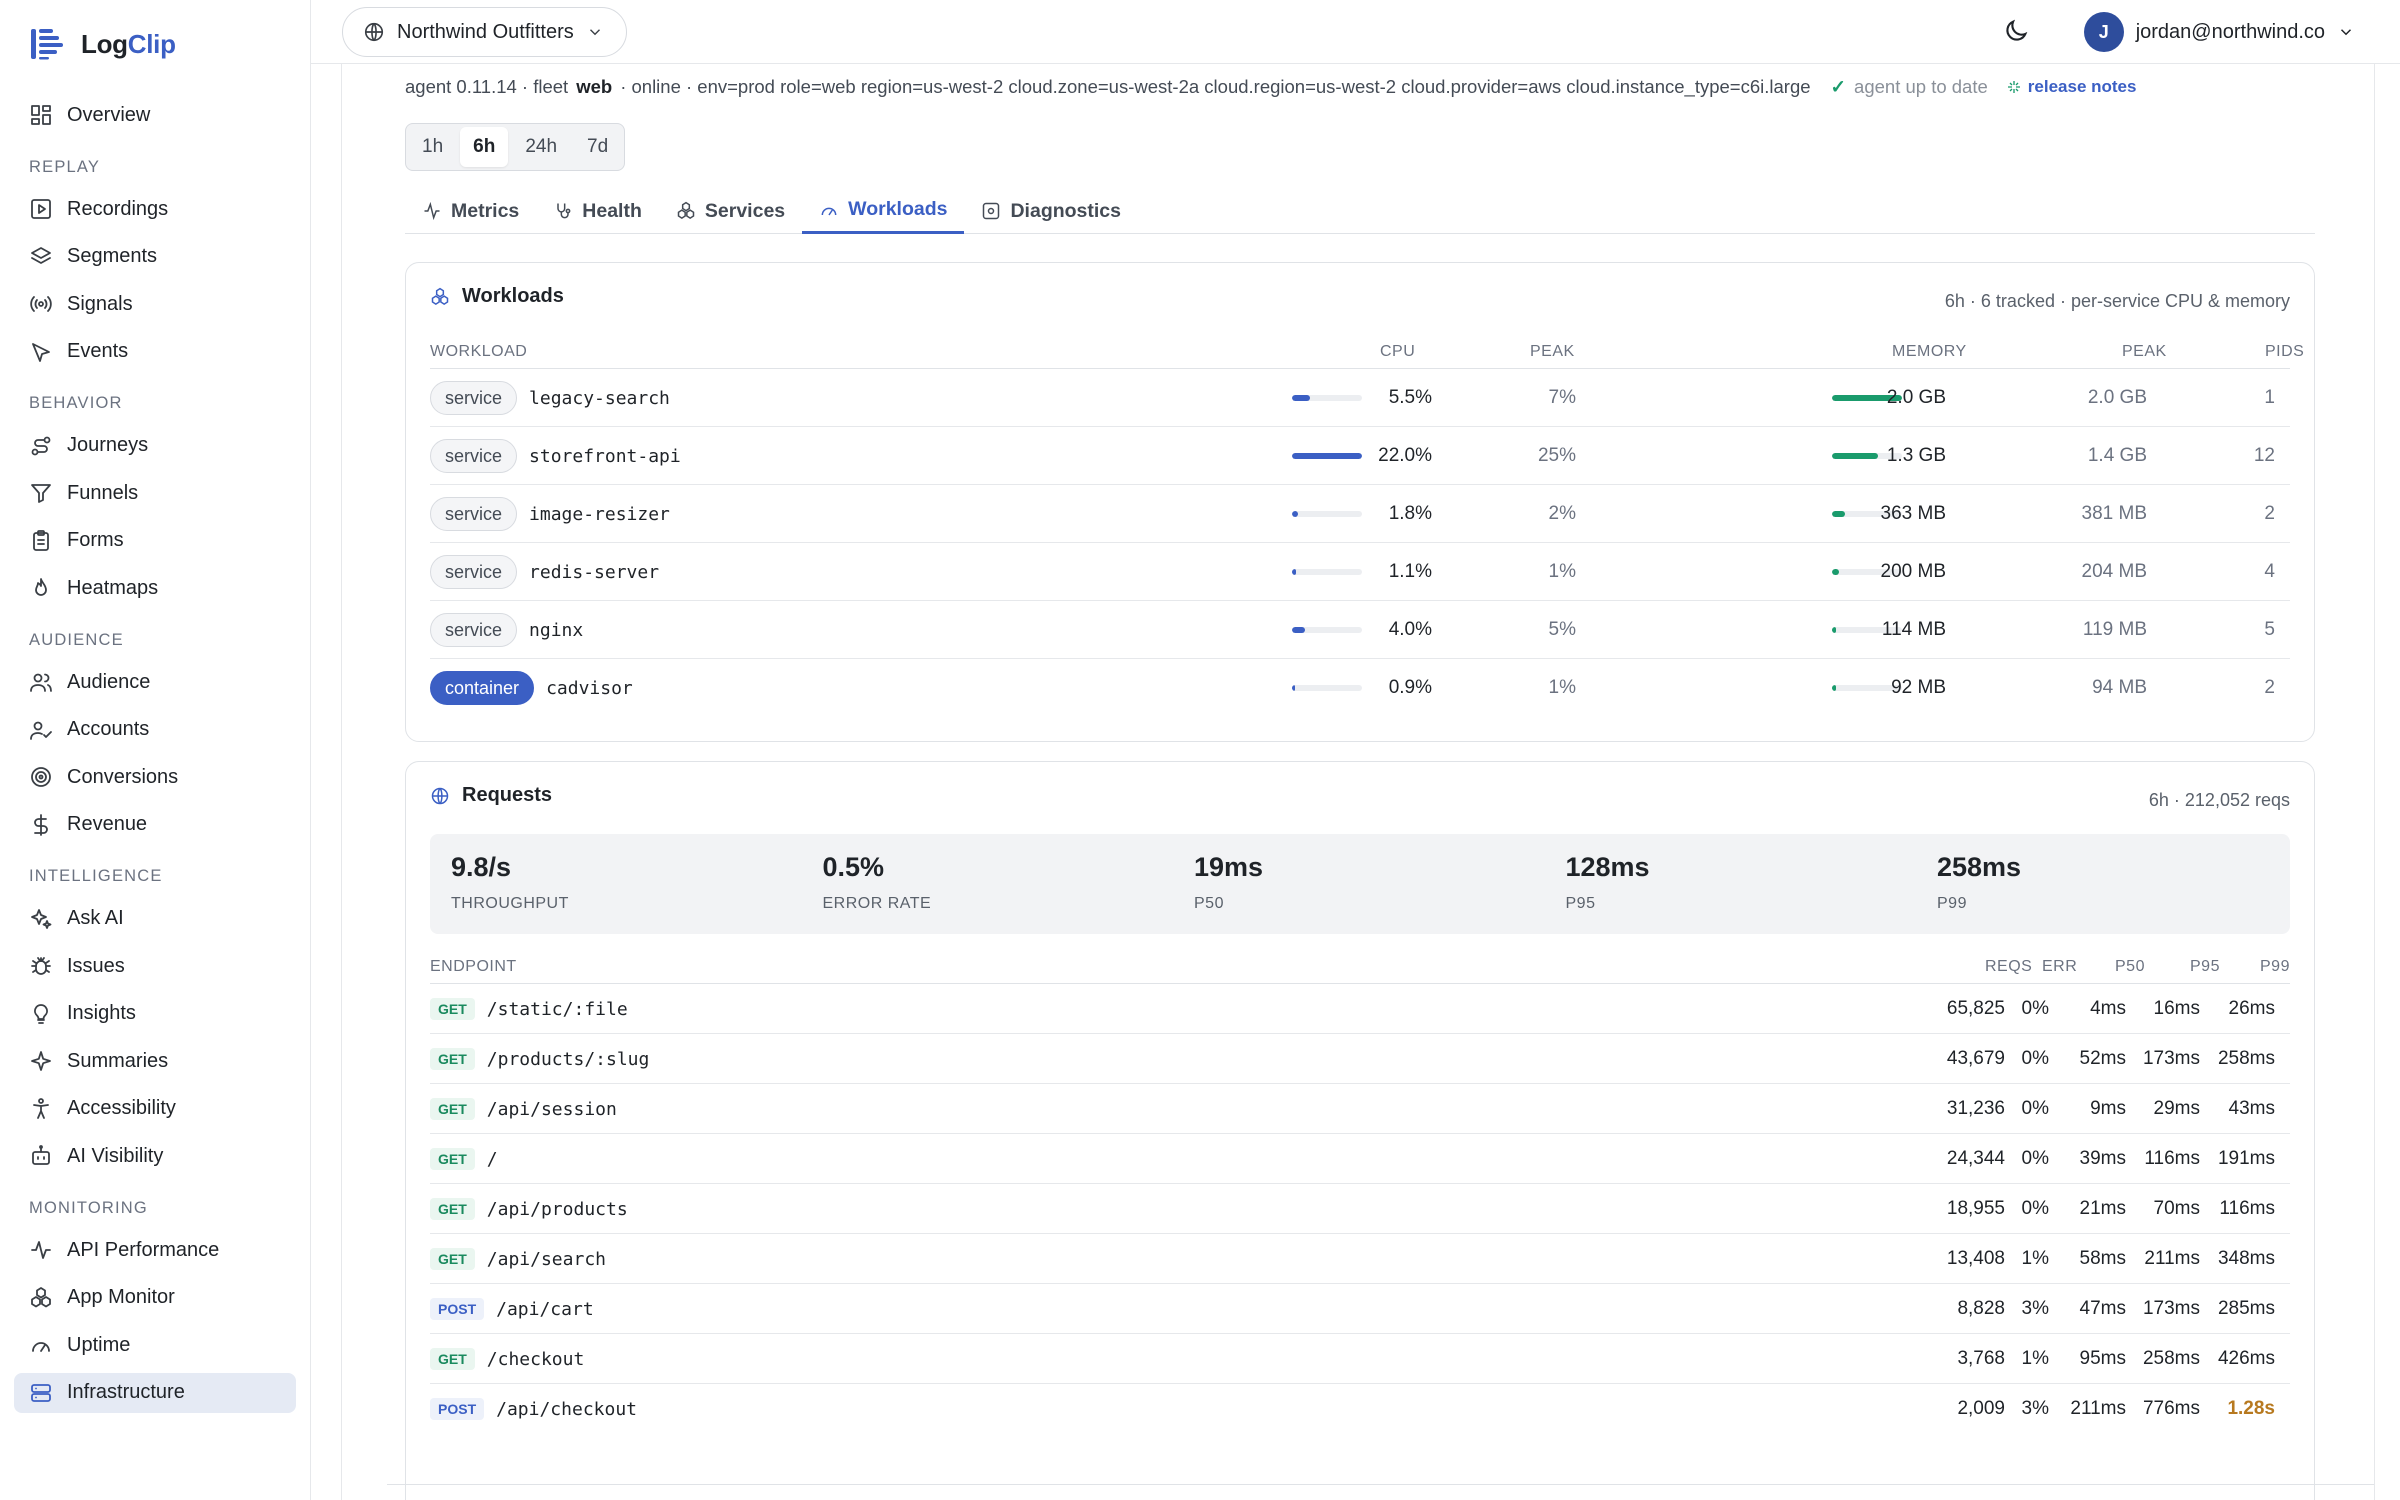 This screenshot has height=1500, width=2400. Describe the element at coordinates (546, 1259) in the screenshot. I see `endpoint-path: /api/search` at that location.